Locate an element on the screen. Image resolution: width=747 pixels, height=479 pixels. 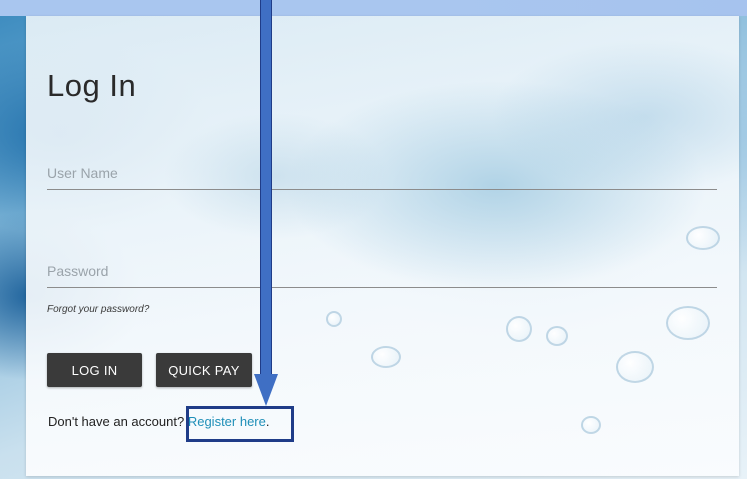
login-button: LOG IN is located at coordinates (94, 370).